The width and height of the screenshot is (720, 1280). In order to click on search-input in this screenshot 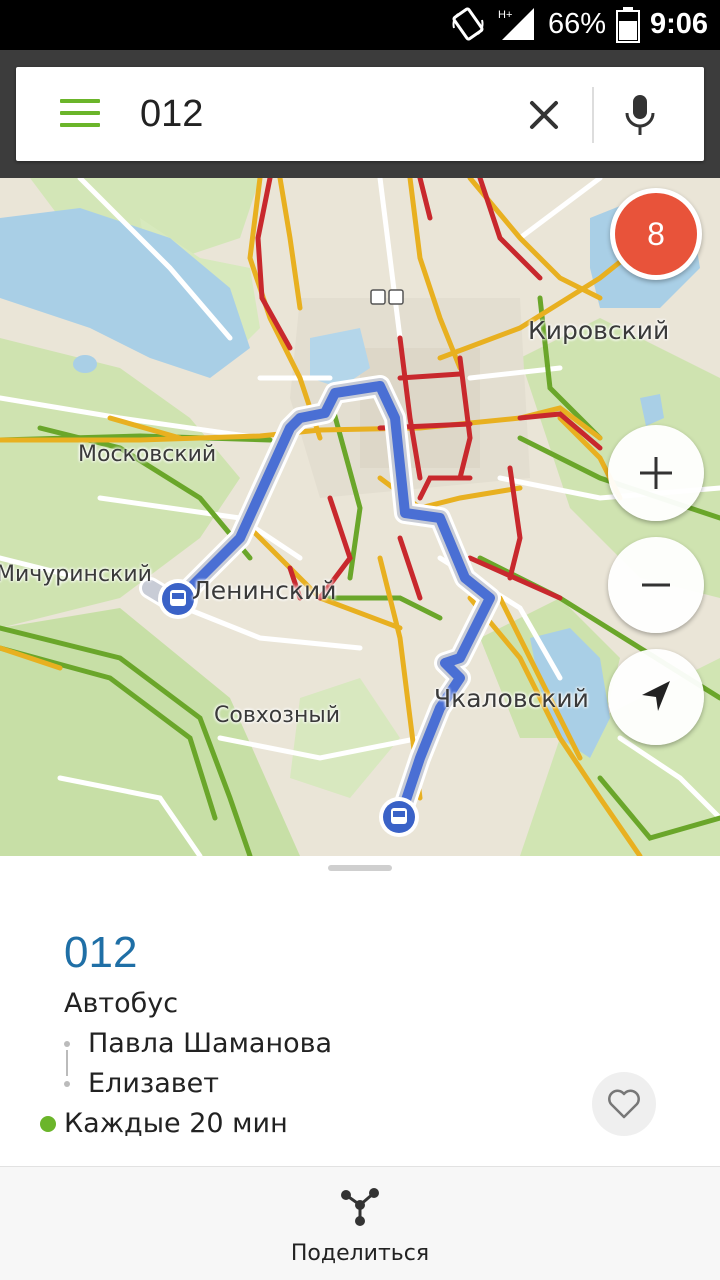, I will do `click(320, 114)`.